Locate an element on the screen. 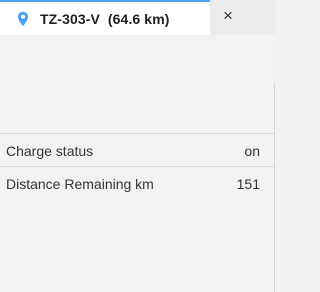  tab-bar: TZ-303-V (64.6 km) × is located at coordinates (138, 17).